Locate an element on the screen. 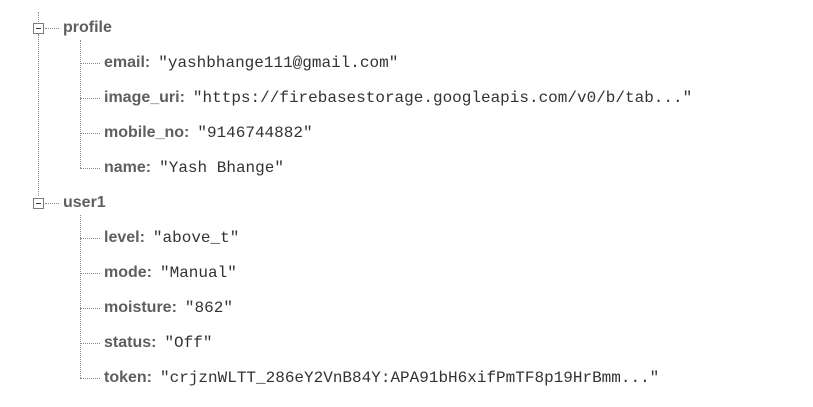  field-value: "Off" is located at coordinates (188, 343).